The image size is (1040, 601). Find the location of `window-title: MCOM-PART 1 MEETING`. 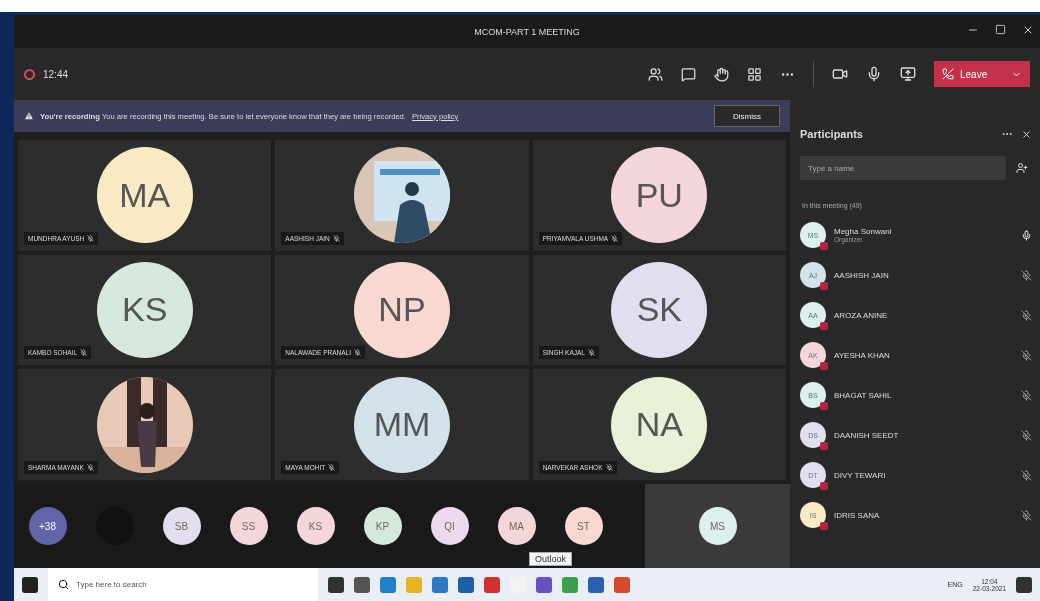

window-title: MCOM-PART 1 MEETING is located at coordinates (527, 31).